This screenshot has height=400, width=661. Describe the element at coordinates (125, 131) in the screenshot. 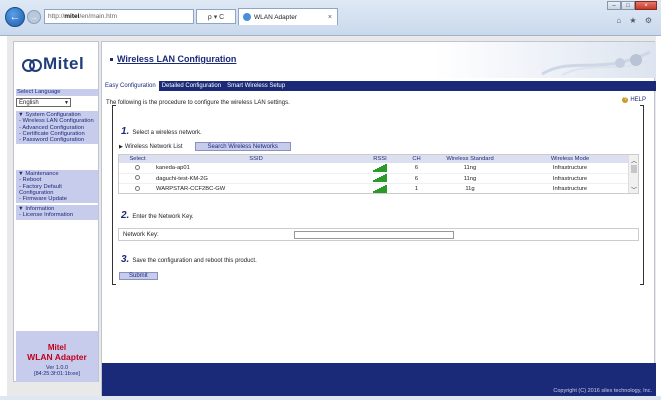

I see `step-1-number: 1.` at that location.